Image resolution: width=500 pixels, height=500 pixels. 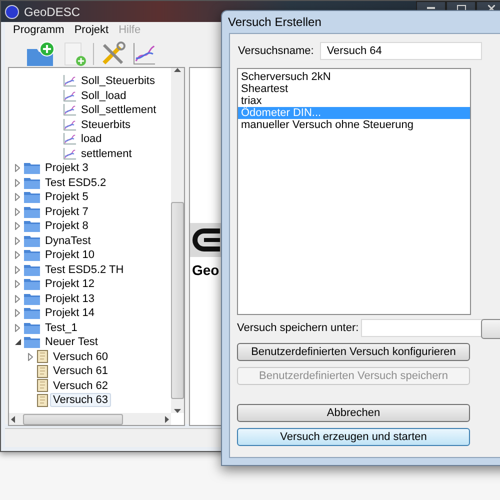 What do you see at coordinates (17, 342) in the screenshot?
I see `collapse-arrow-icon` at bounding box center [17, 342].